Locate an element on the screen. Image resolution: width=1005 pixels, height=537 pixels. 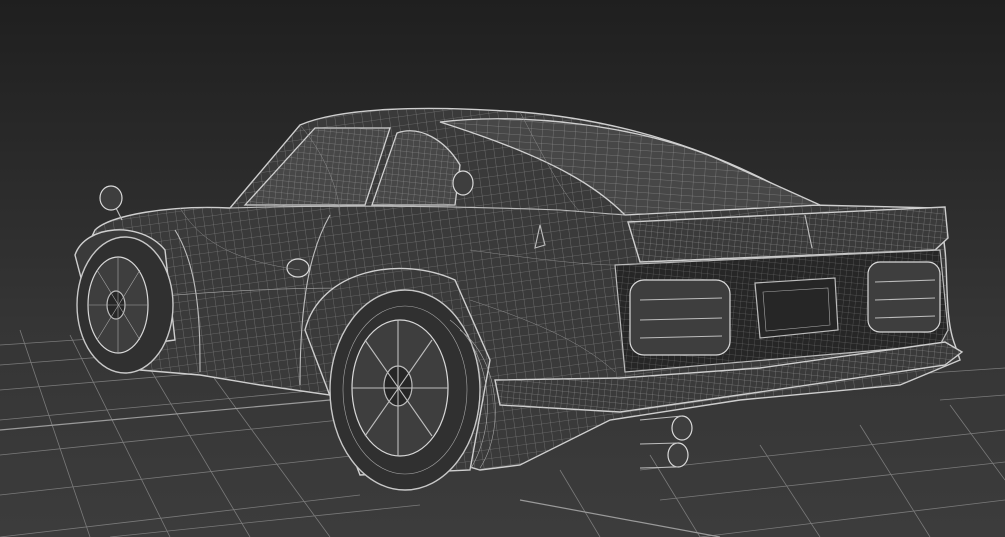
side-mirror is located at coordinates (111, 198).